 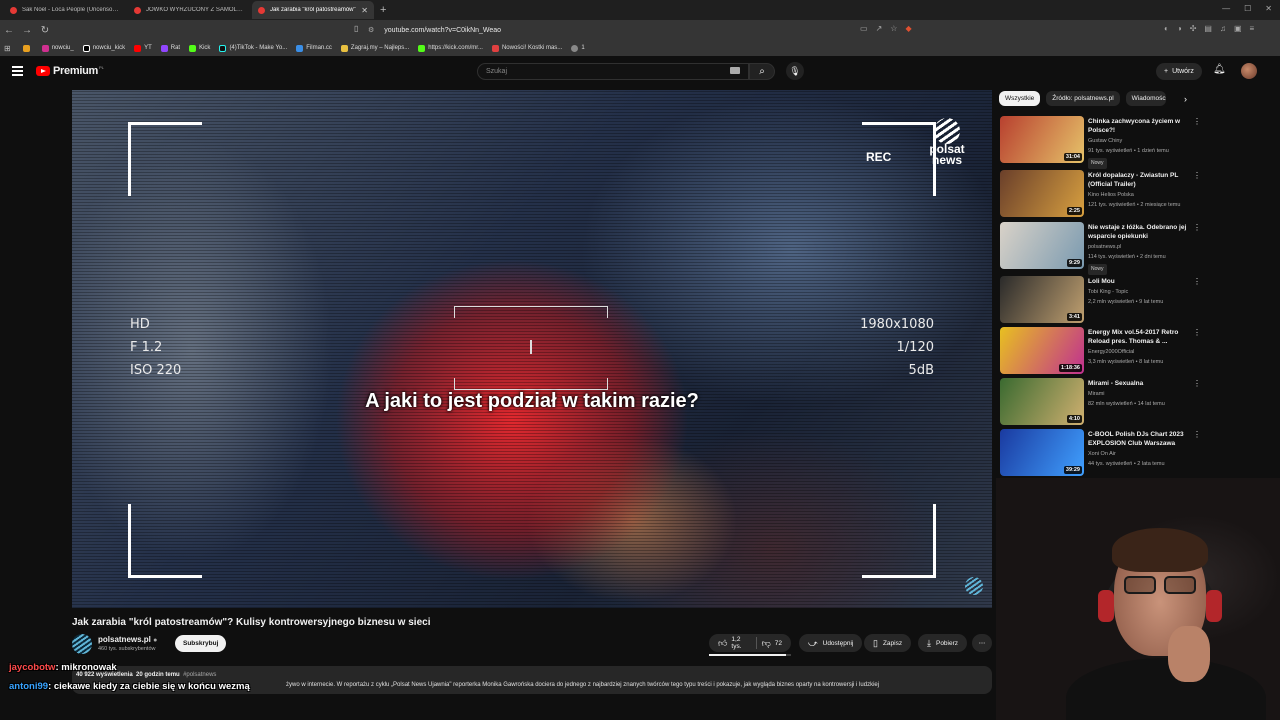 What do you see at coordinates (628, 30) in the screenshot?
I see `url-field: ⚙ youtube.com/watch?v=C0ikNn_Weao` at bounding box center [628, 30].